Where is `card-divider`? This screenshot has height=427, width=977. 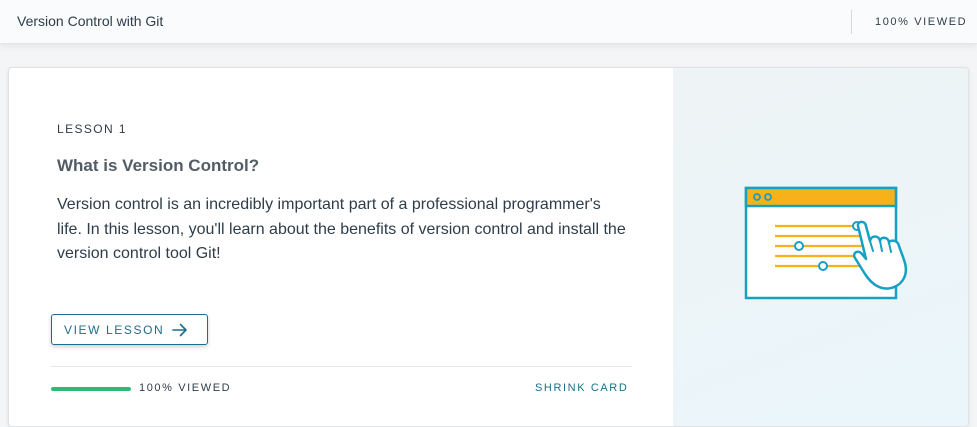
card-divider is located at coordinates (341, 366).